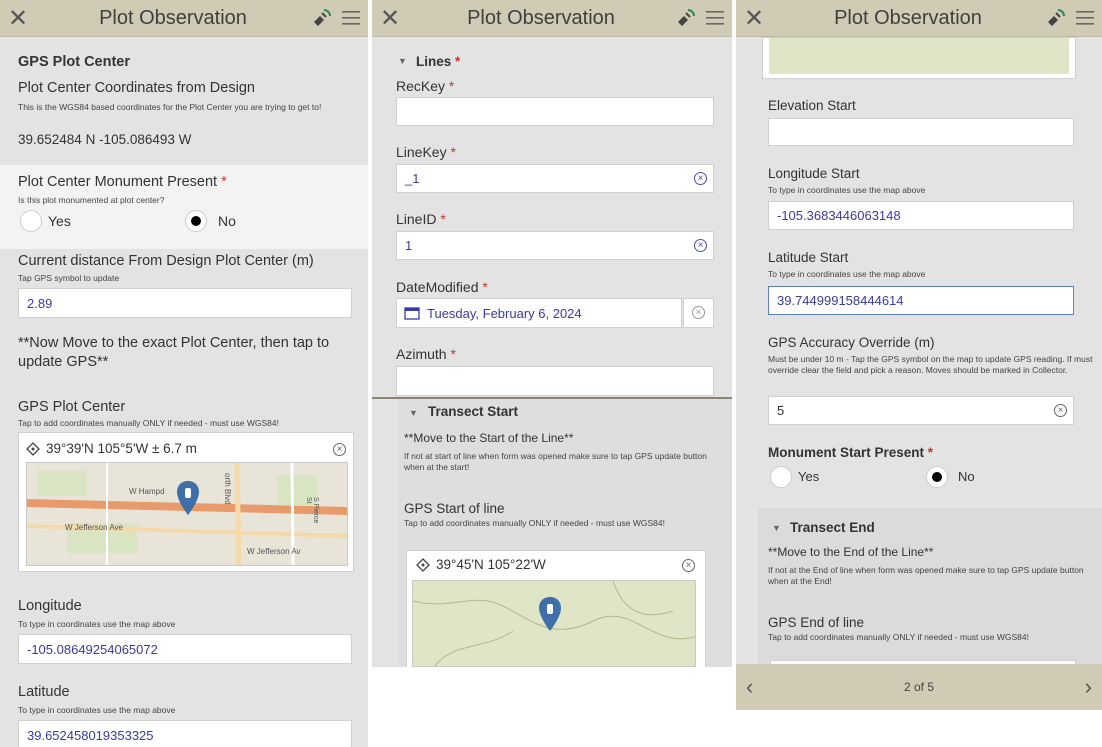 The width and height of the screenshot is (1102, 747). I want to click on monument-yes-label: Yes, so click(59, 221).